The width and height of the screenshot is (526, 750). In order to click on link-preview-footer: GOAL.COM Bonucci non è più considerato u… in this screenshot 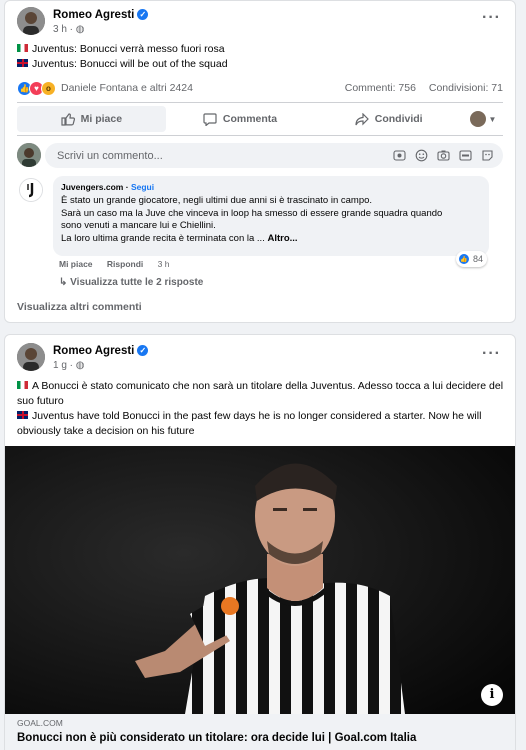, I will do `click(260, 732)`.